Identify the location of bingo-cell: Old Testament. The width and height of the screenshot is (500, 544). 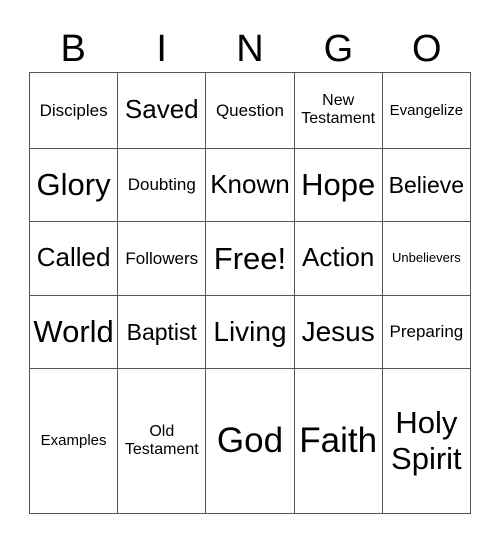
(162, 441).